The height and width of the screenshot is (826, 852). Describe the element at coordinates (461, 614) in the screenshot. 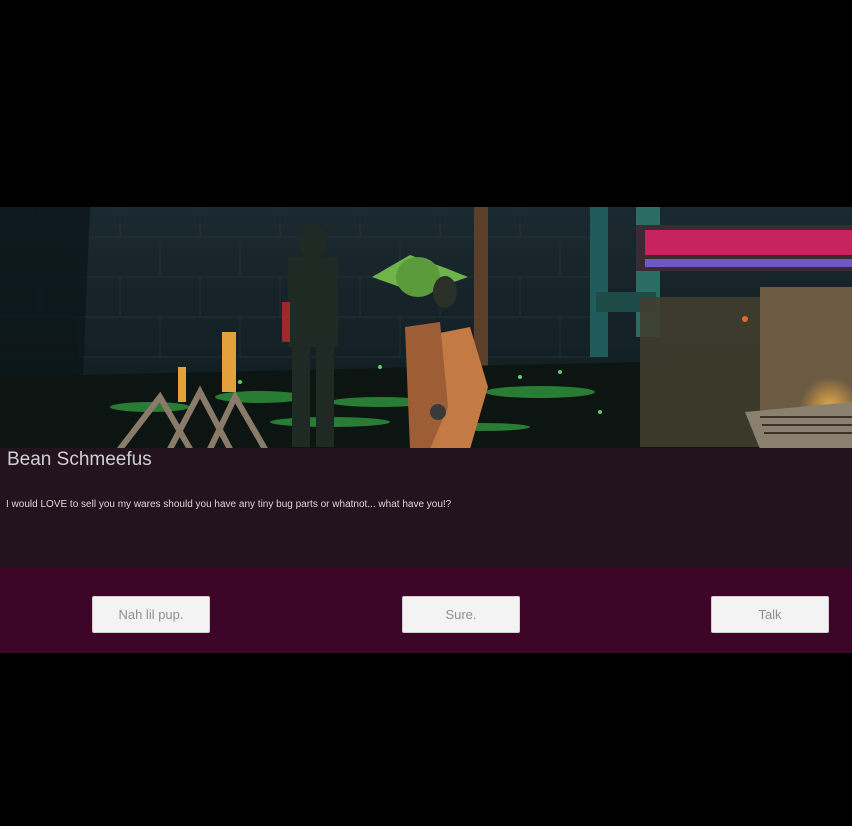

I see `choice-button-accept: Sure.` at that location.